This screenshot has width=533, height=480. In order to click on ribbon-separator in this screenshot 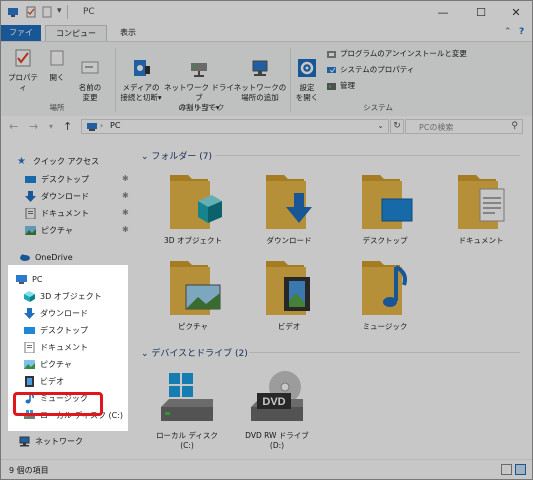, I will do `click(290, 80)`.